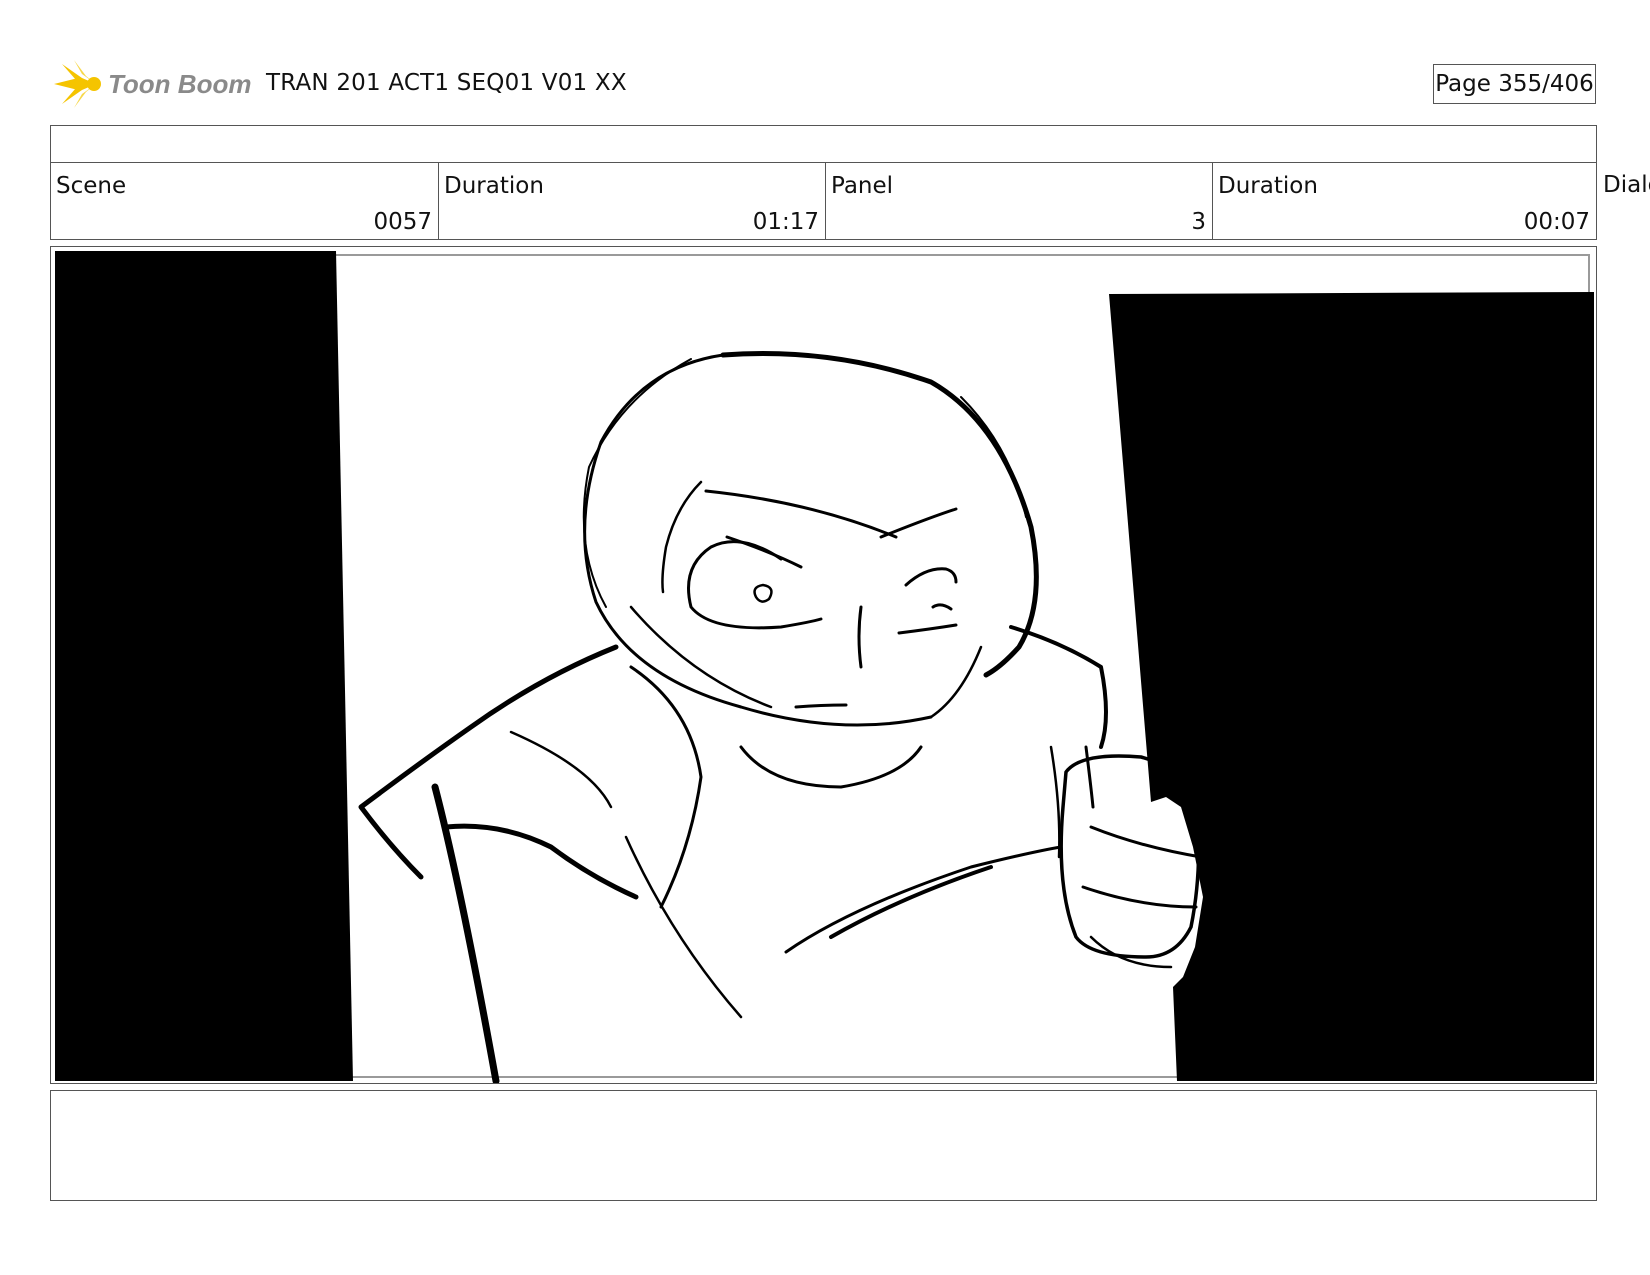 This screenshot has width=1650, height=1275. I want to click on toon-boom-logo: Toon Boom, so click(152, 84).